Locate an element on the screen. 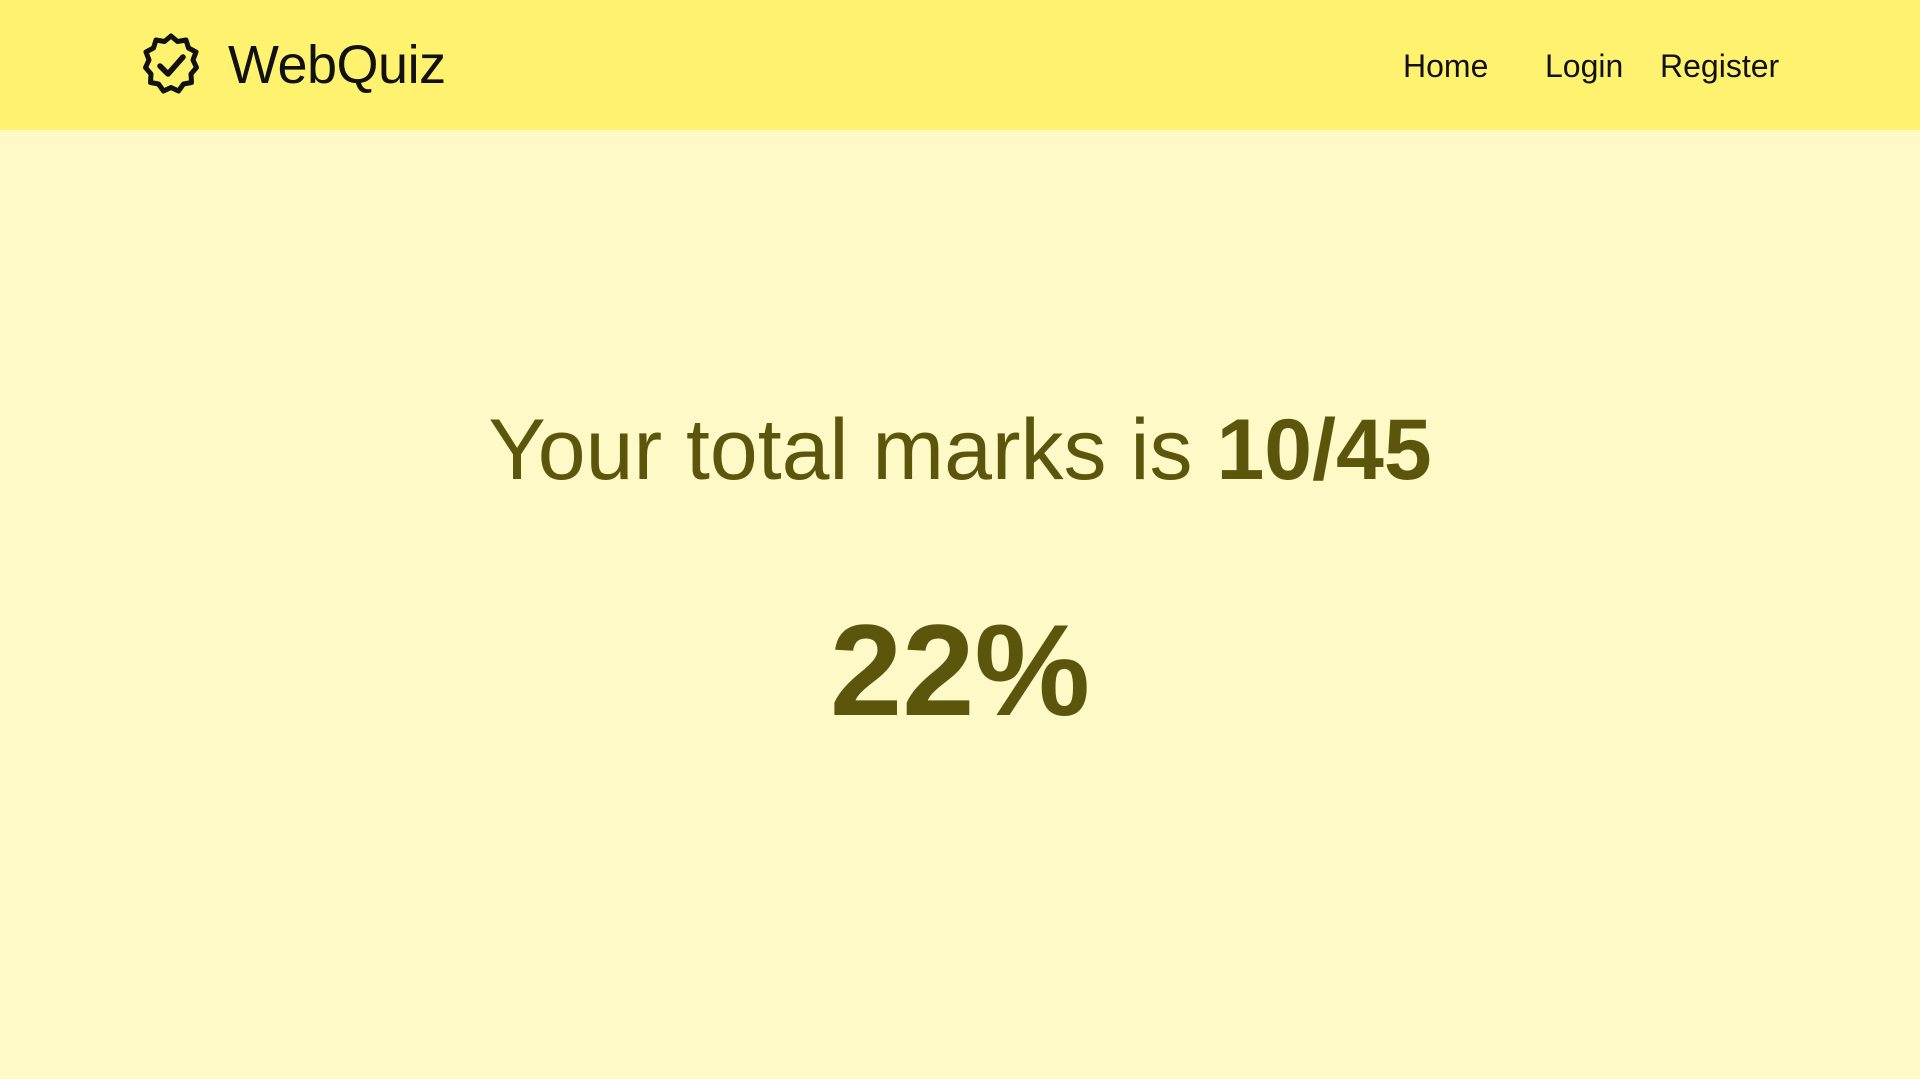 Image resolution: width=1920 pixels, height=1079 pixels. navbar: WebQuiz Home Login Register is located at coordinates (960, 65).